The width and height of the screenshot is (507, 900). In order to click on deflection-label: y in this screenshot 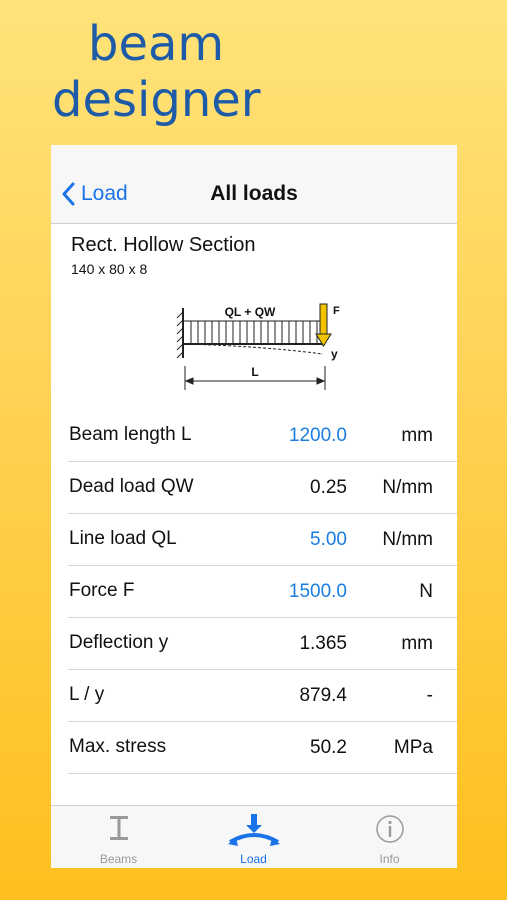, I will do `click(334, 354)`.